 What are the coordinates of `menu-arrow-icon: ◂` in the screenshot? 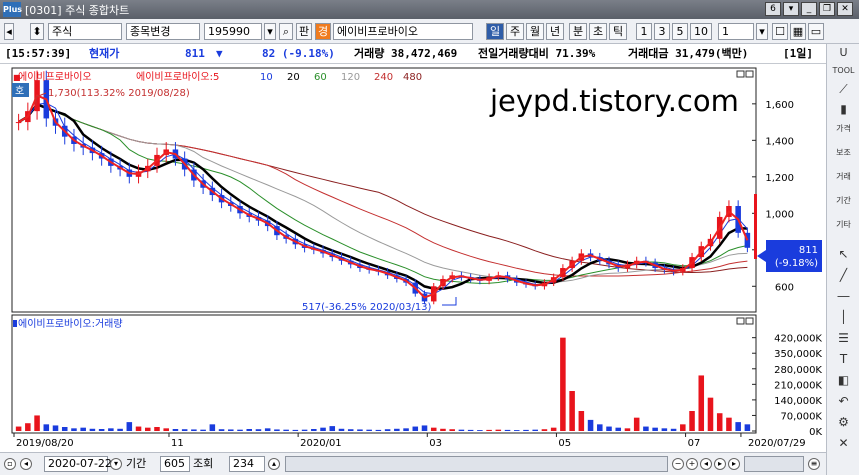 It's located at (9, 31).